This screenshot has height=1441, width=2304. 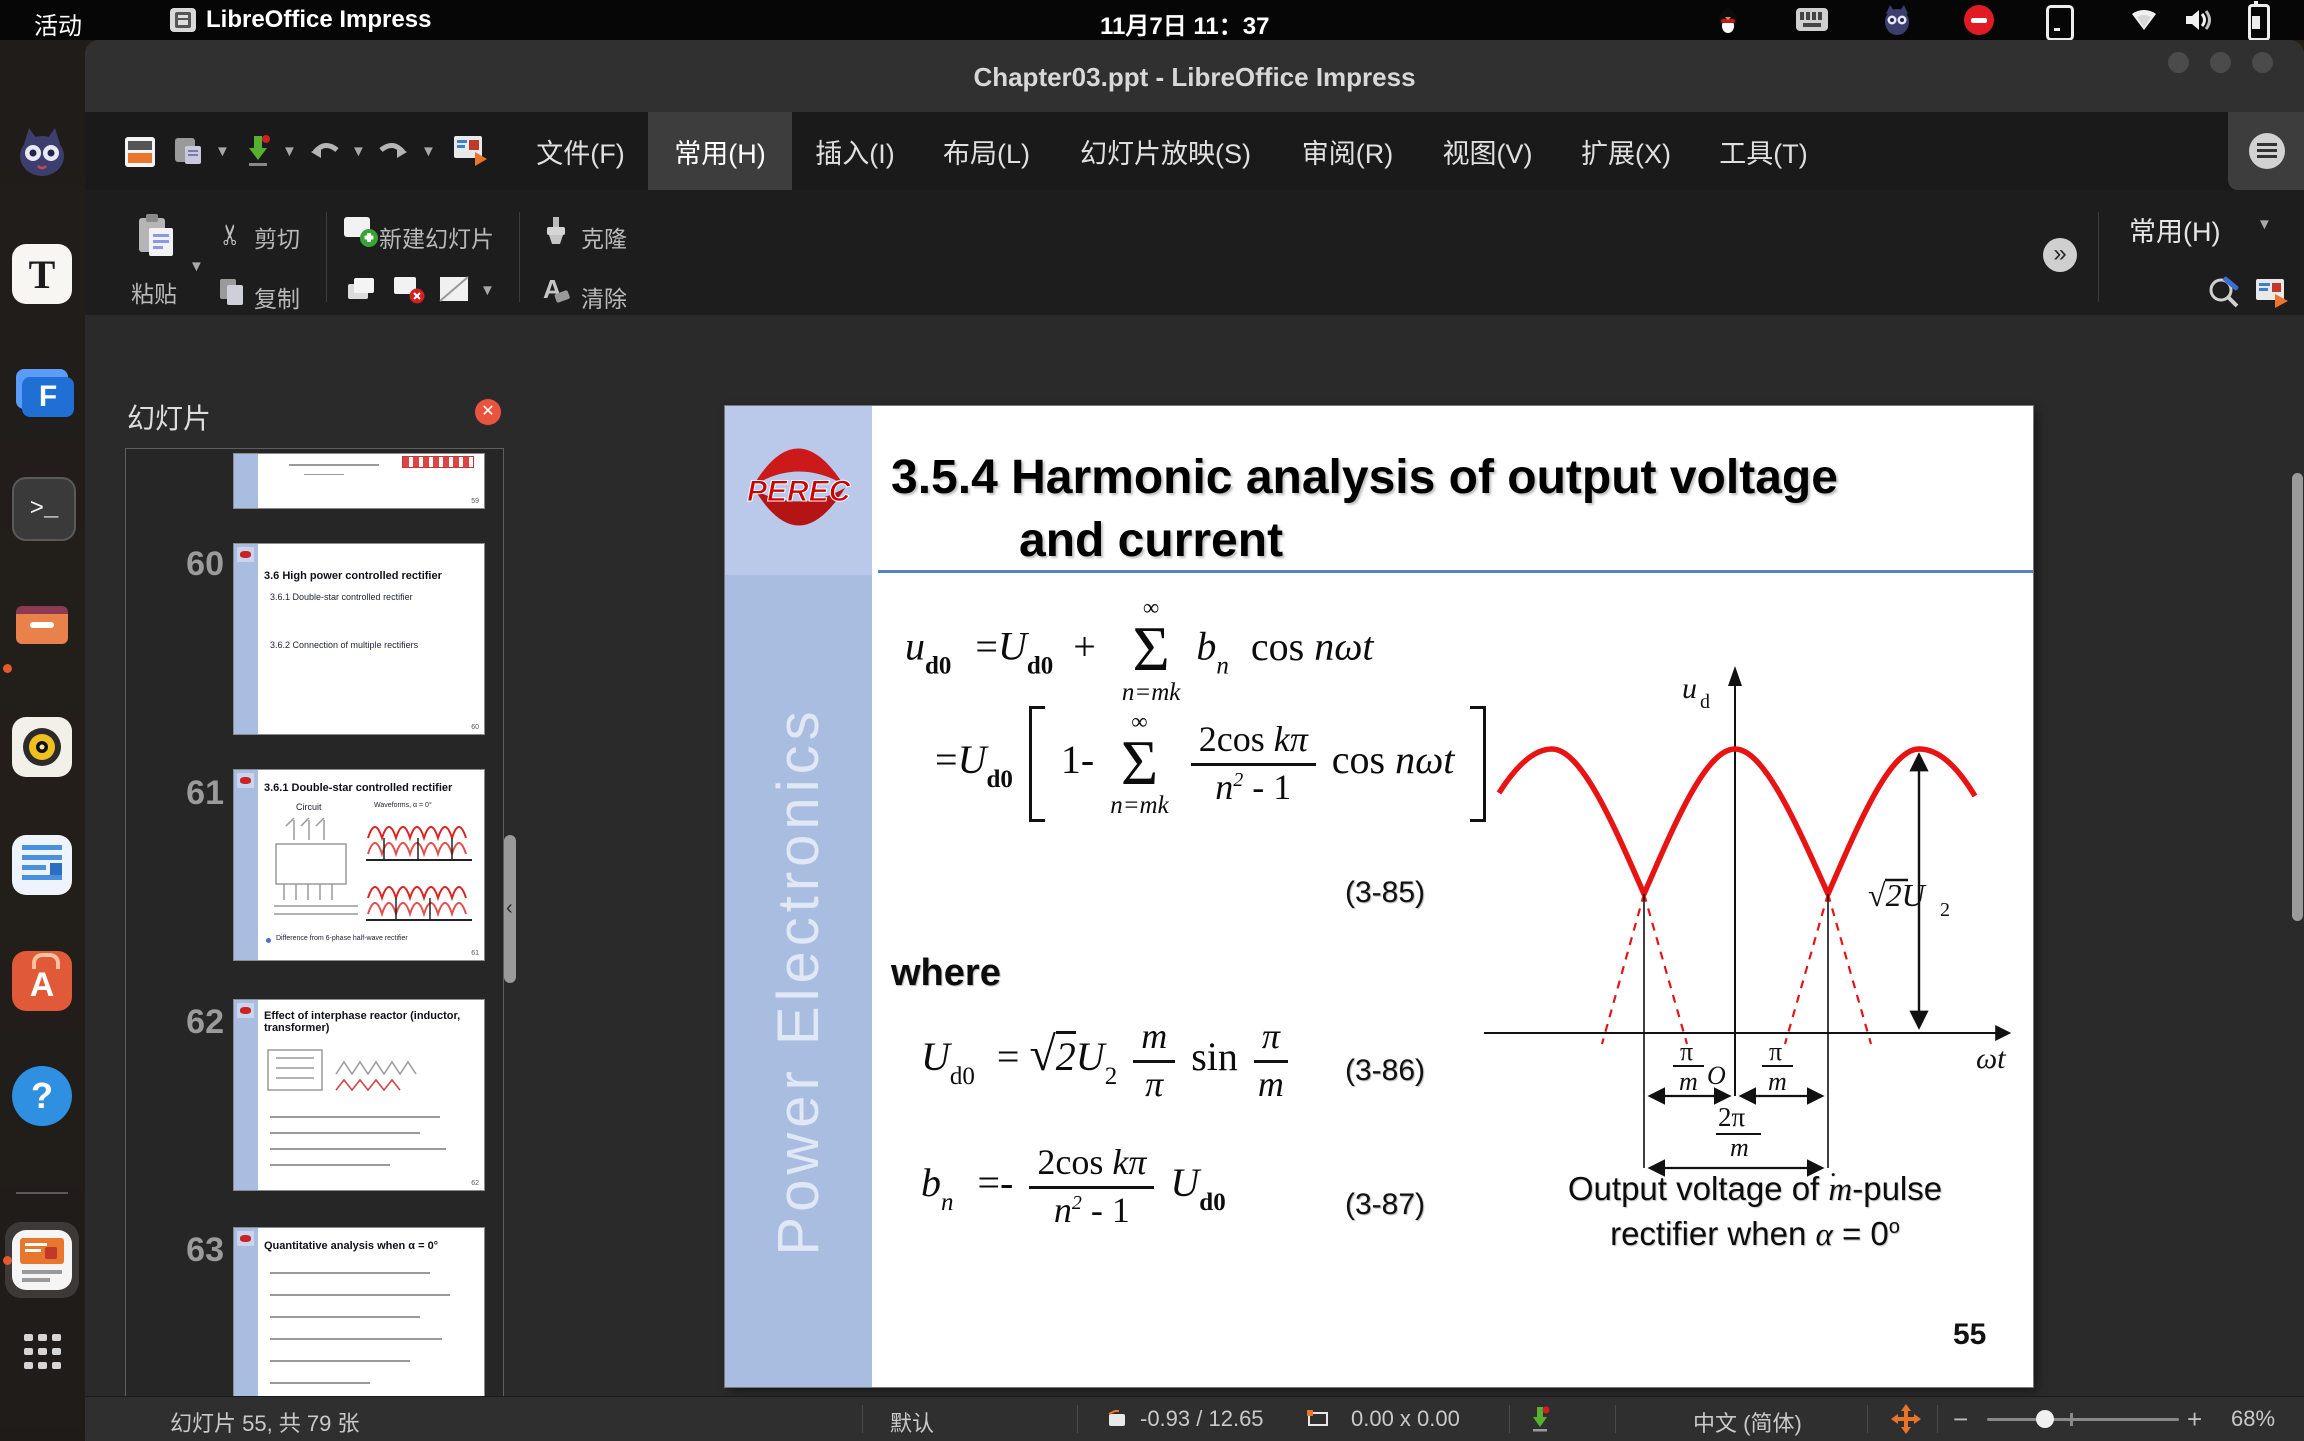 I want to click on tab-selector-dropdown-icon: ▼, so click(x=2264, y=224).